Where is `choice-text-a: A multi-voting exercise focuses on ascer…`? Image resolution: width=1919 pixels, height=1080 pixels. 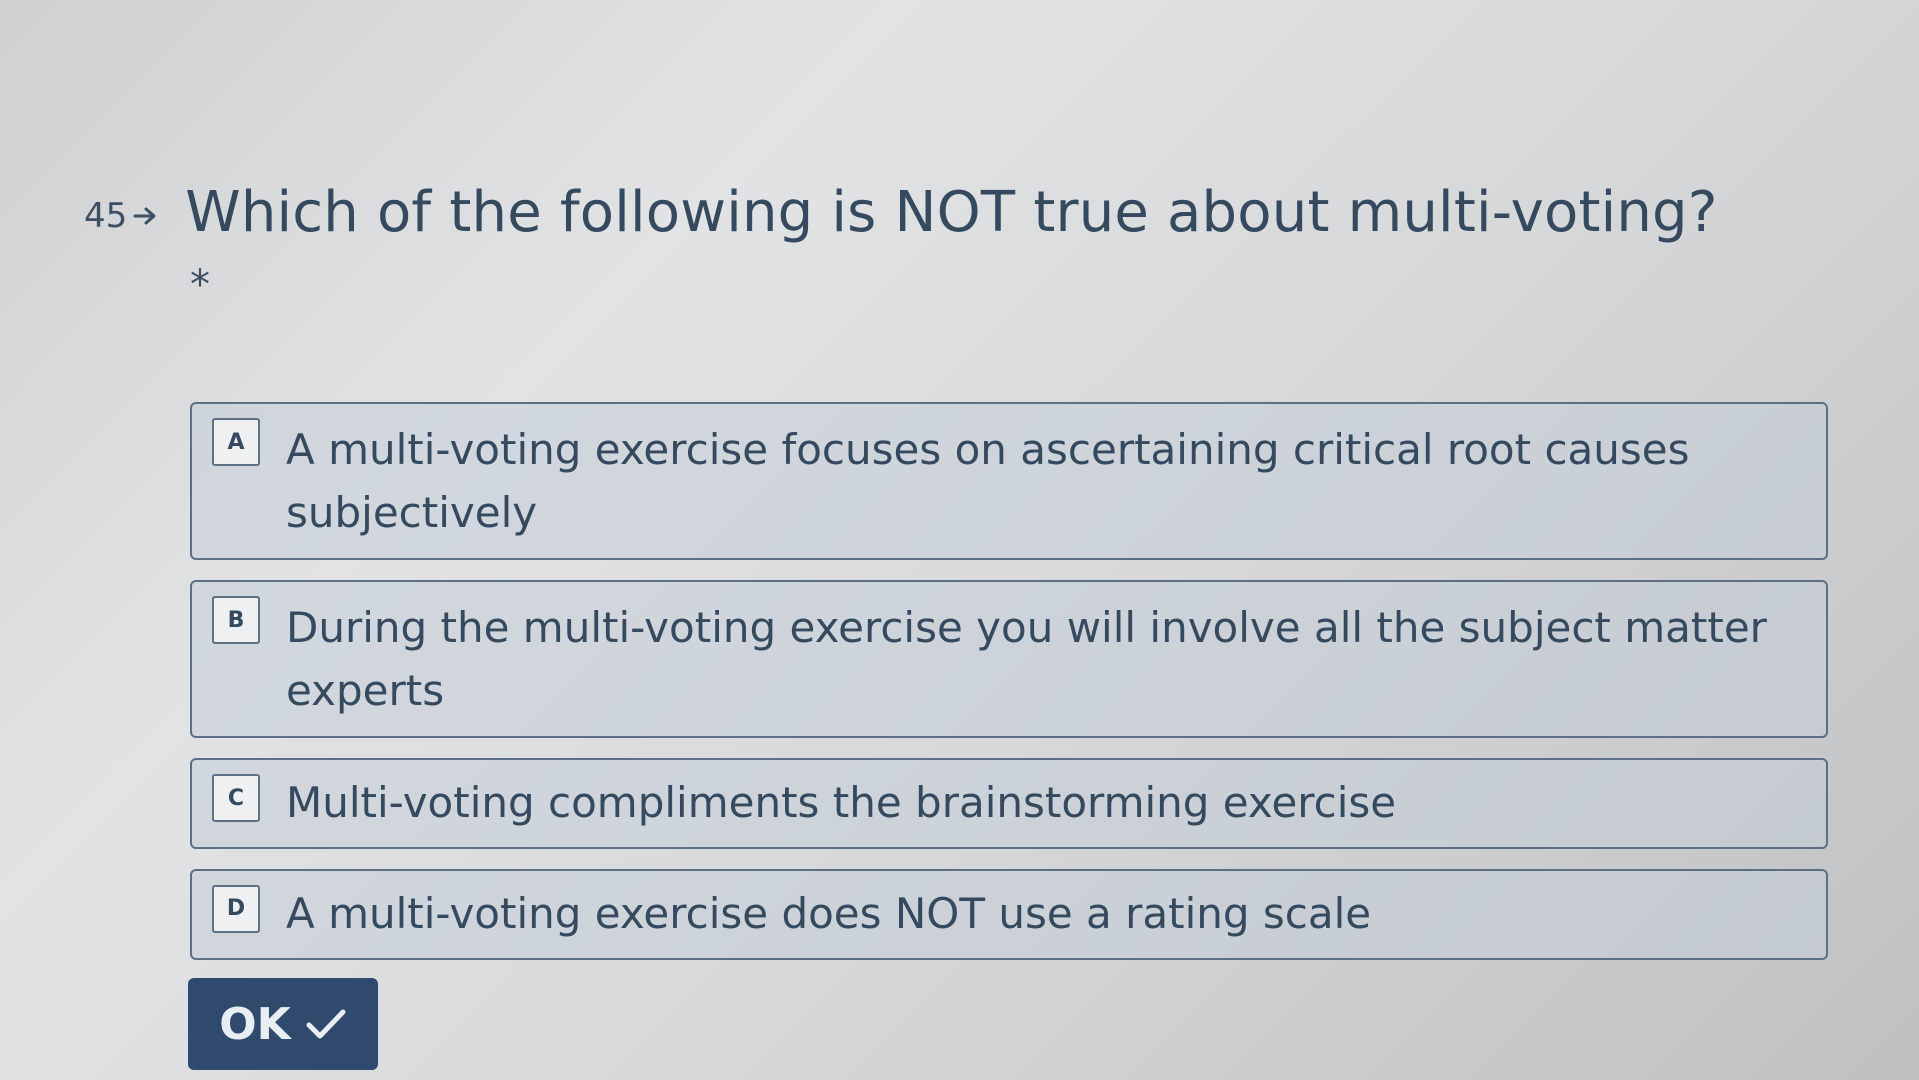 choice-text-a: A multi-voting exercise focuses on ascer… is located at coordinates (988, 481).